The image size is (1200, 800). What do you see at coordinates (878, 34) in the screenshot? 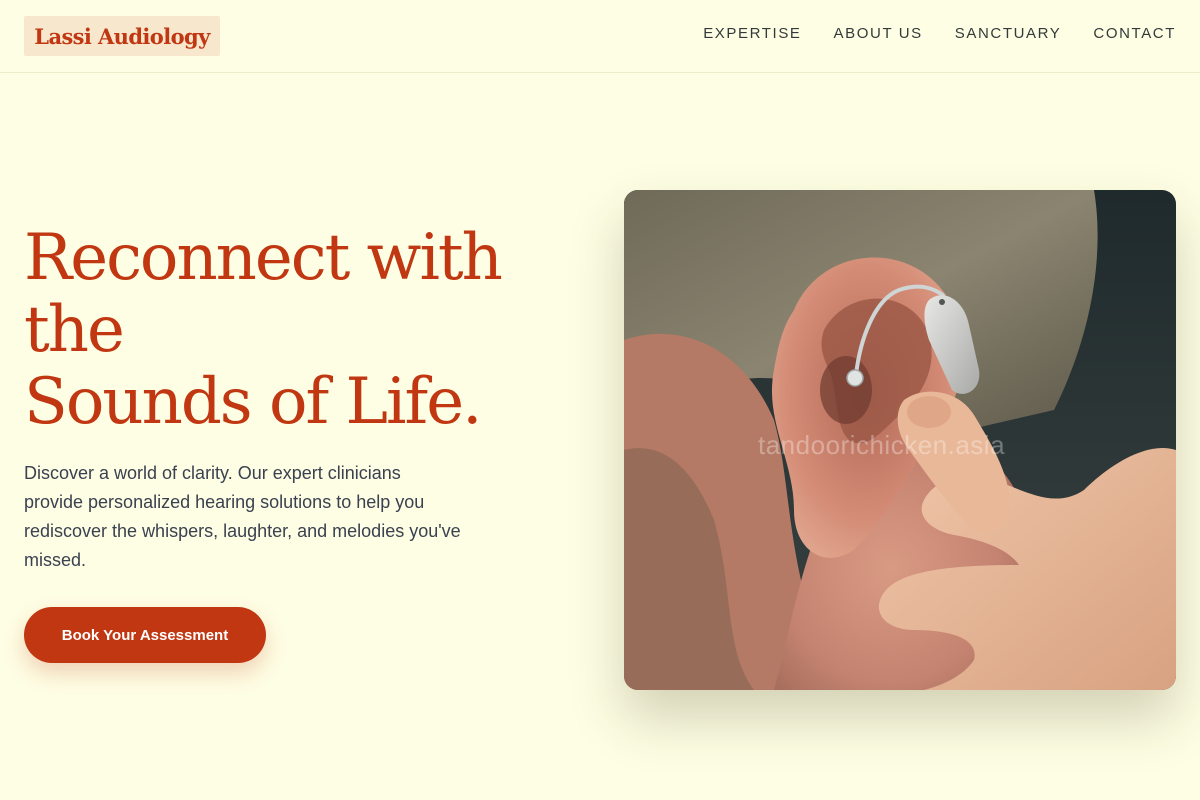
I see `nav-link-about-us: ABOUT US` at bounding box center [878, 34].